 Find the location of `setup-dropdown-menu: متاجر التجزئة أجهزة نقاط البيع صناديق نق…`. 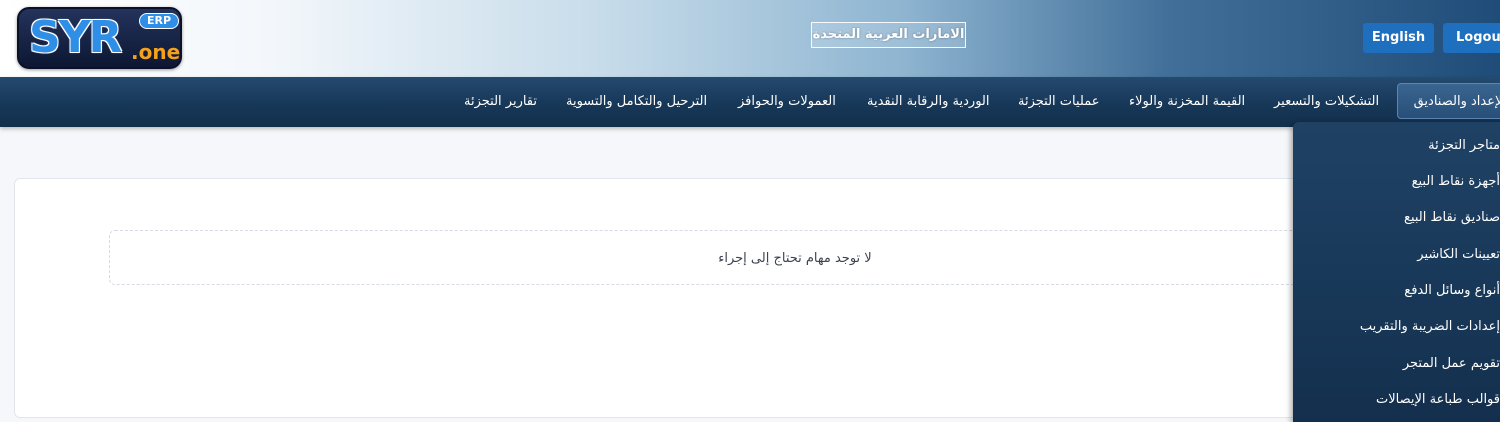

setup-dropdown-menu: متاجر التجزئة أجهزة نقاط البيع صناديق نق… is located at coordinates (1396, 272).